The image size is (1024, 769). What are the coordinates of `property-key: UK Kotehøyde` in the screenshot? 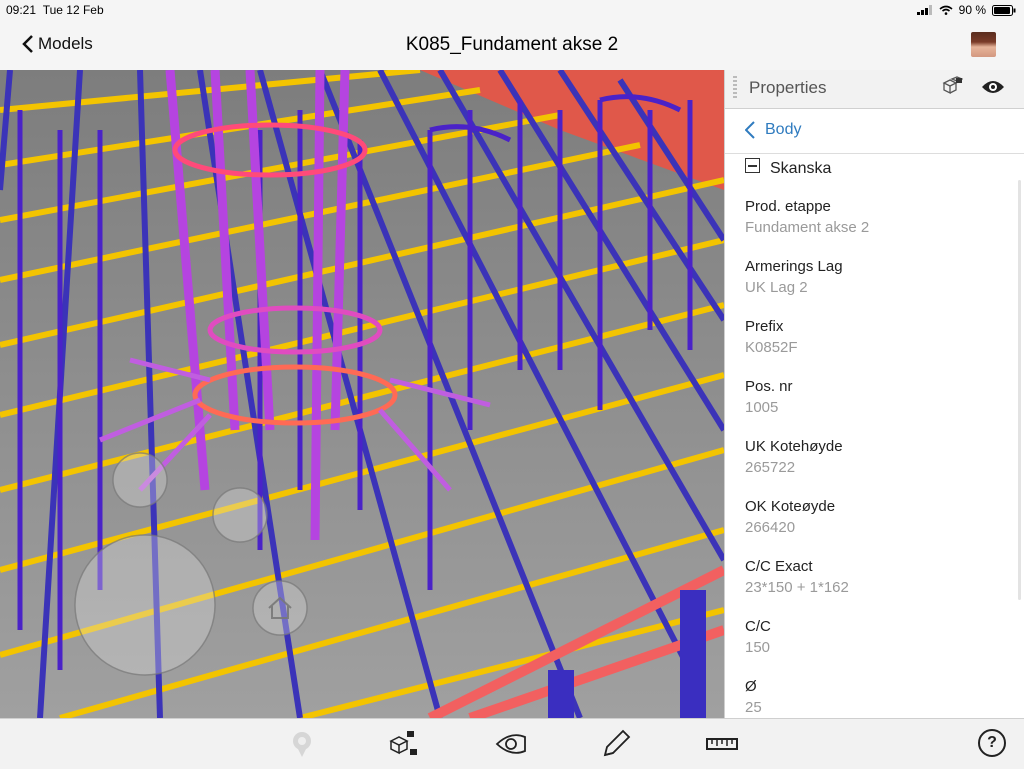 It's located at (794, 446).